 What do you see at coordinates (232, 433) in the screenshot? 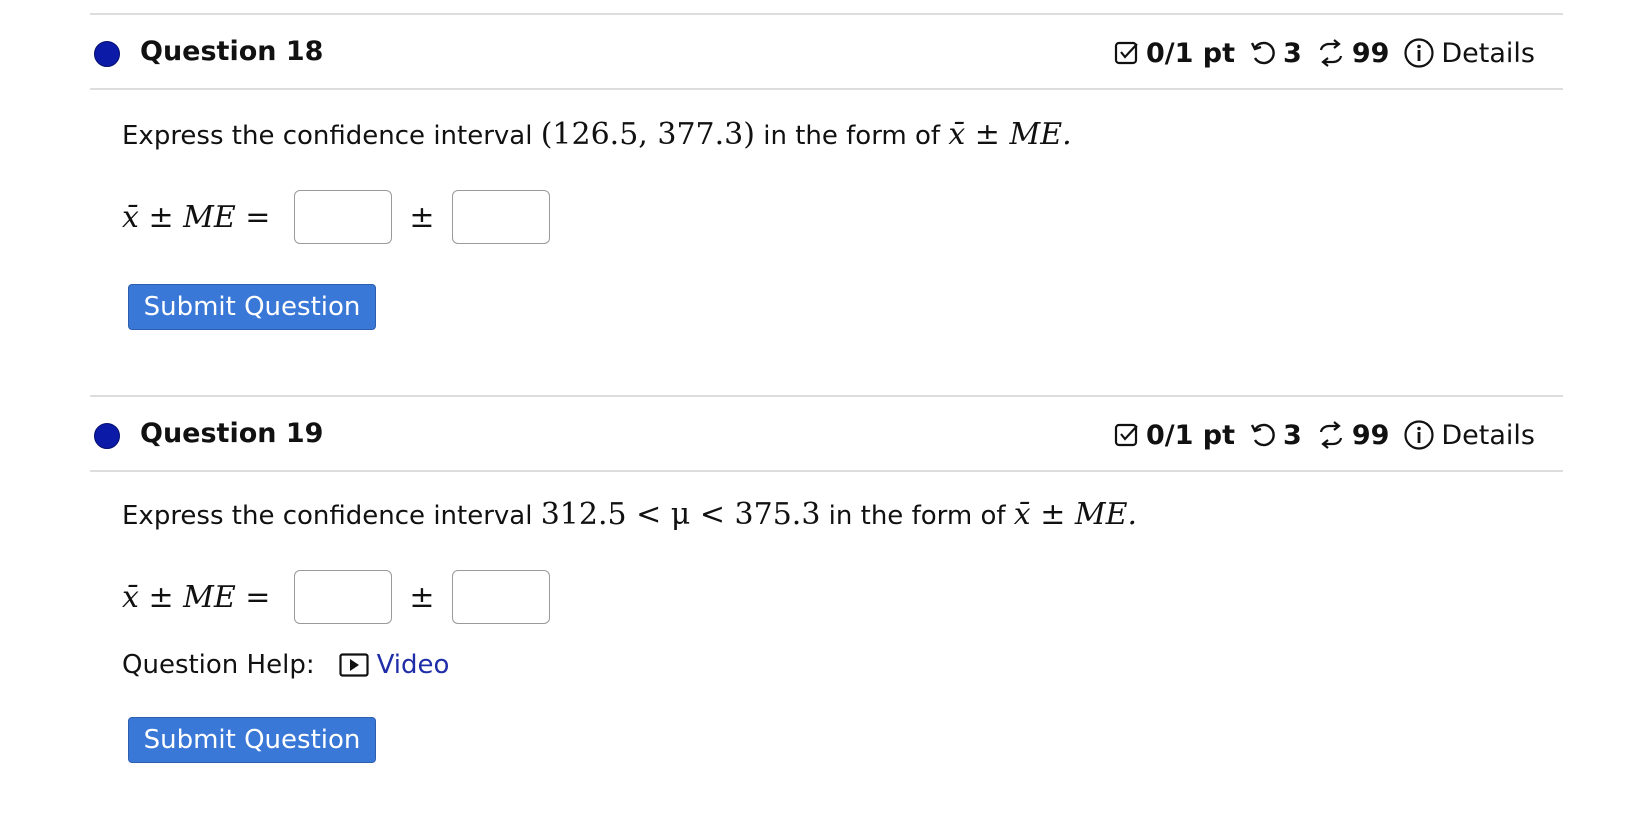
I see `question-title: Question 19` at bounding box center [232, 433].